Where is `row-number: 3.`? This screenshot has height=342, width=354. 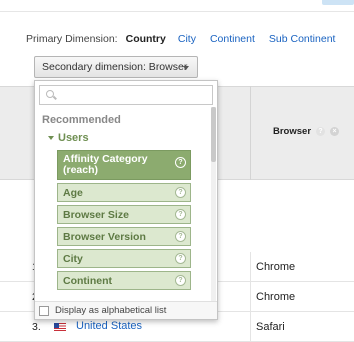 row-number: 3. is located at coordinates (36, 327).